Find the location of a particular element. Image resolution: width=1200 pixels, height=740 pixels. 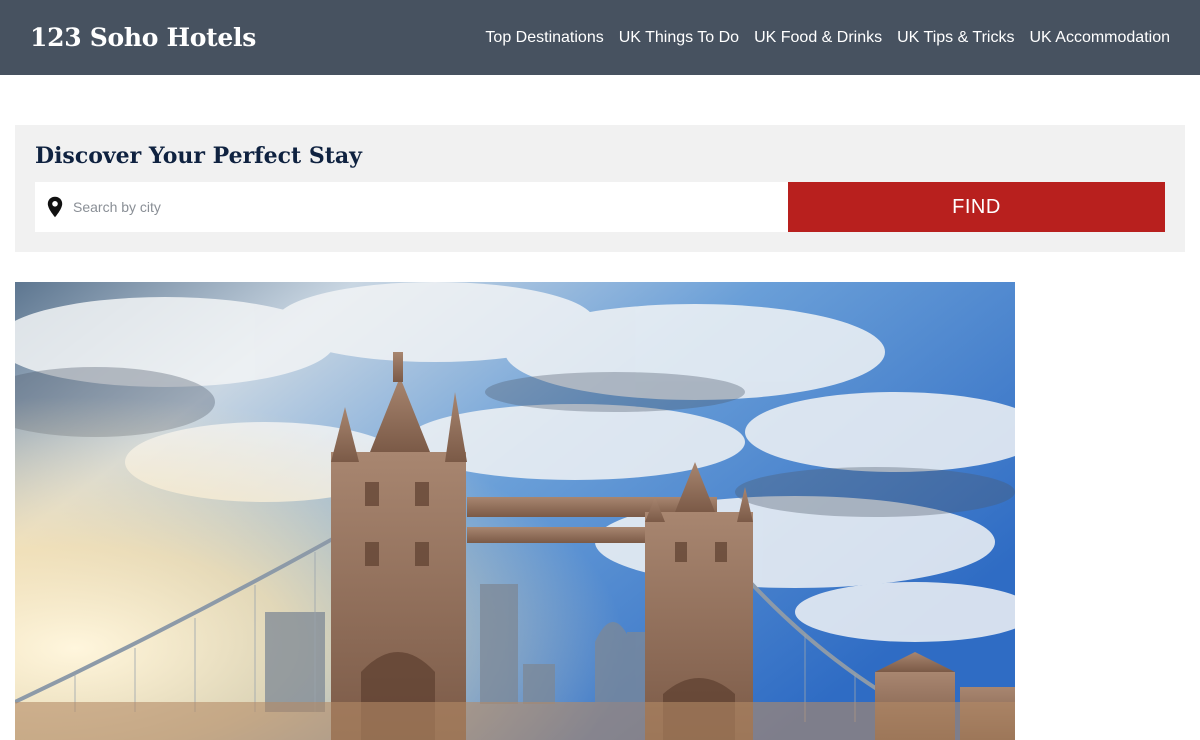

nav-top-destinations: Top Destinations is located at coordinates (544, 38).